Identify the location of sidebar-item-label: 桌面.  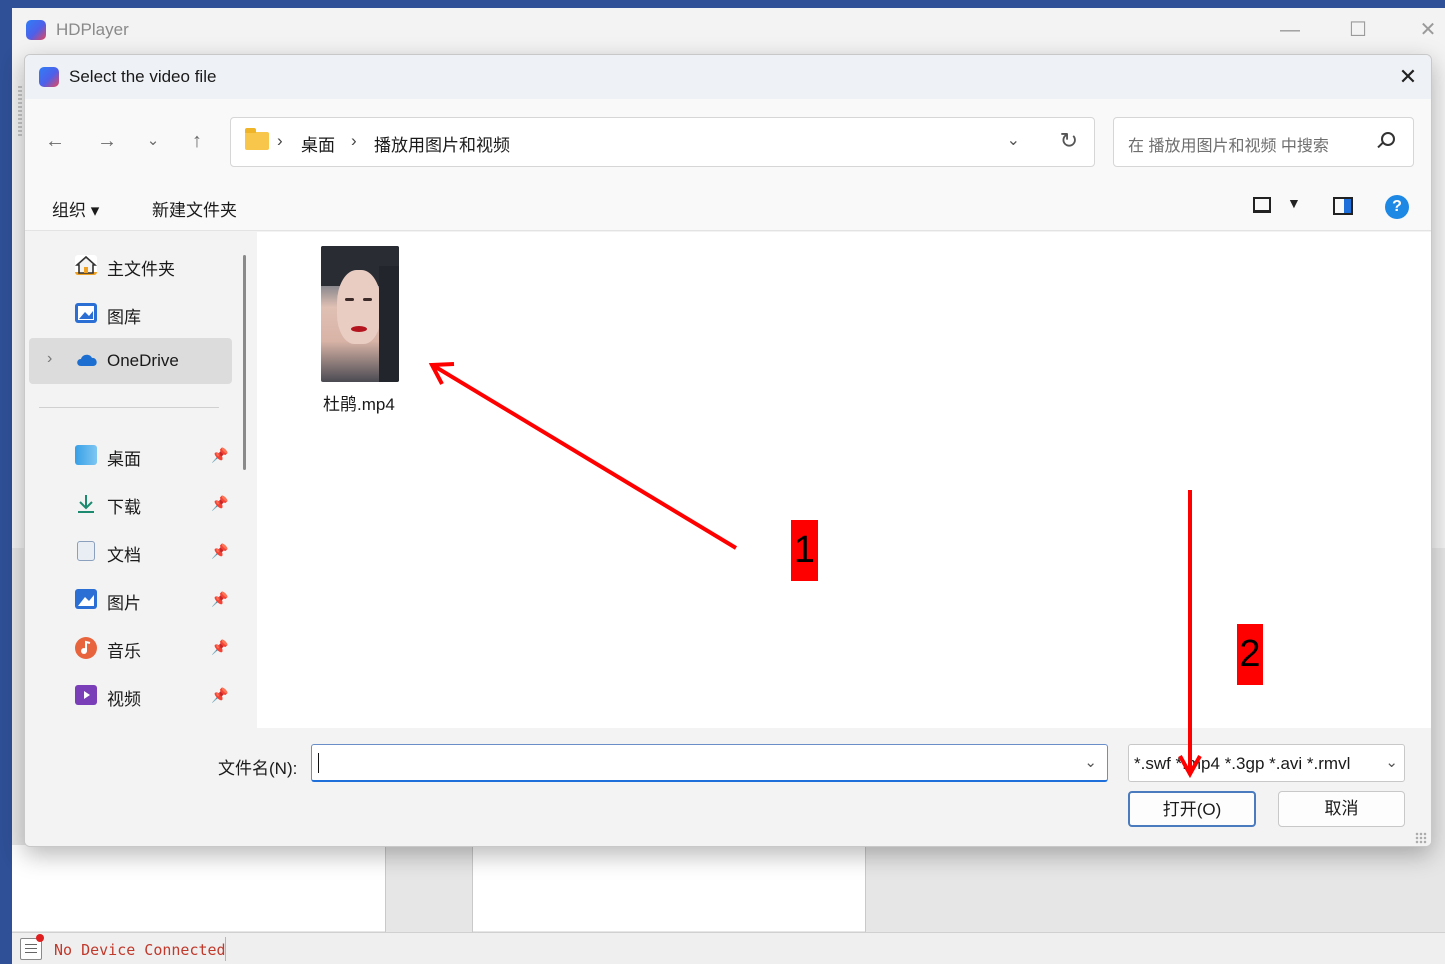
(124, 459).